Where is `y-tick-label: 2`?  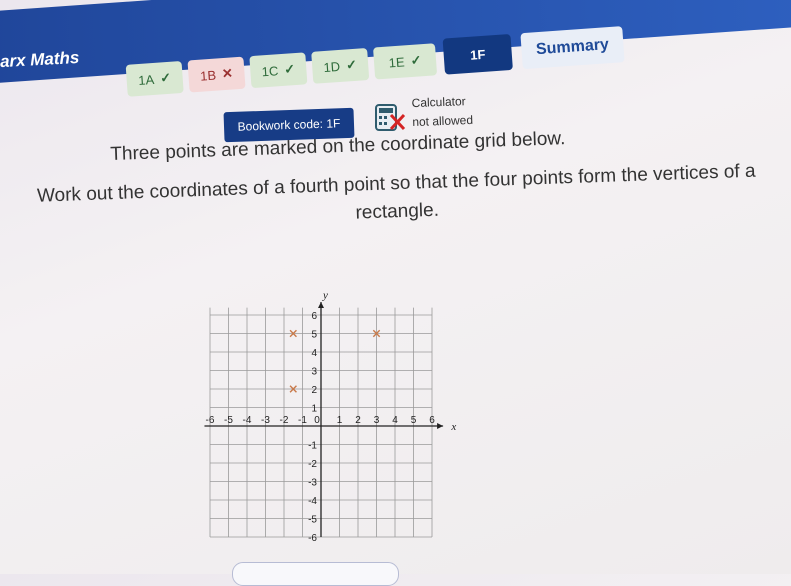
y-tick-label: 2 is located at coordinates (314, 390).